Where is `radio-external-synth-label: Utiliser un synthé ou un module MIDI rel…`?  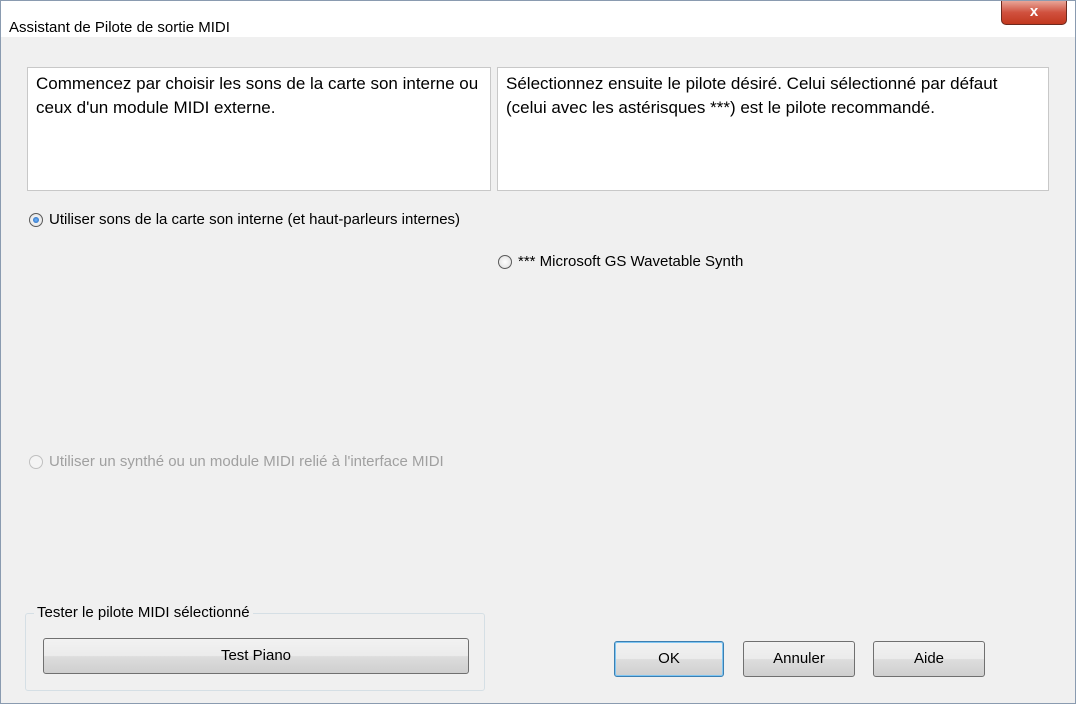 radio-external-synth-label: Utiliser un synthé ou un module MIDI rel… is located at coordinates (246, 461).